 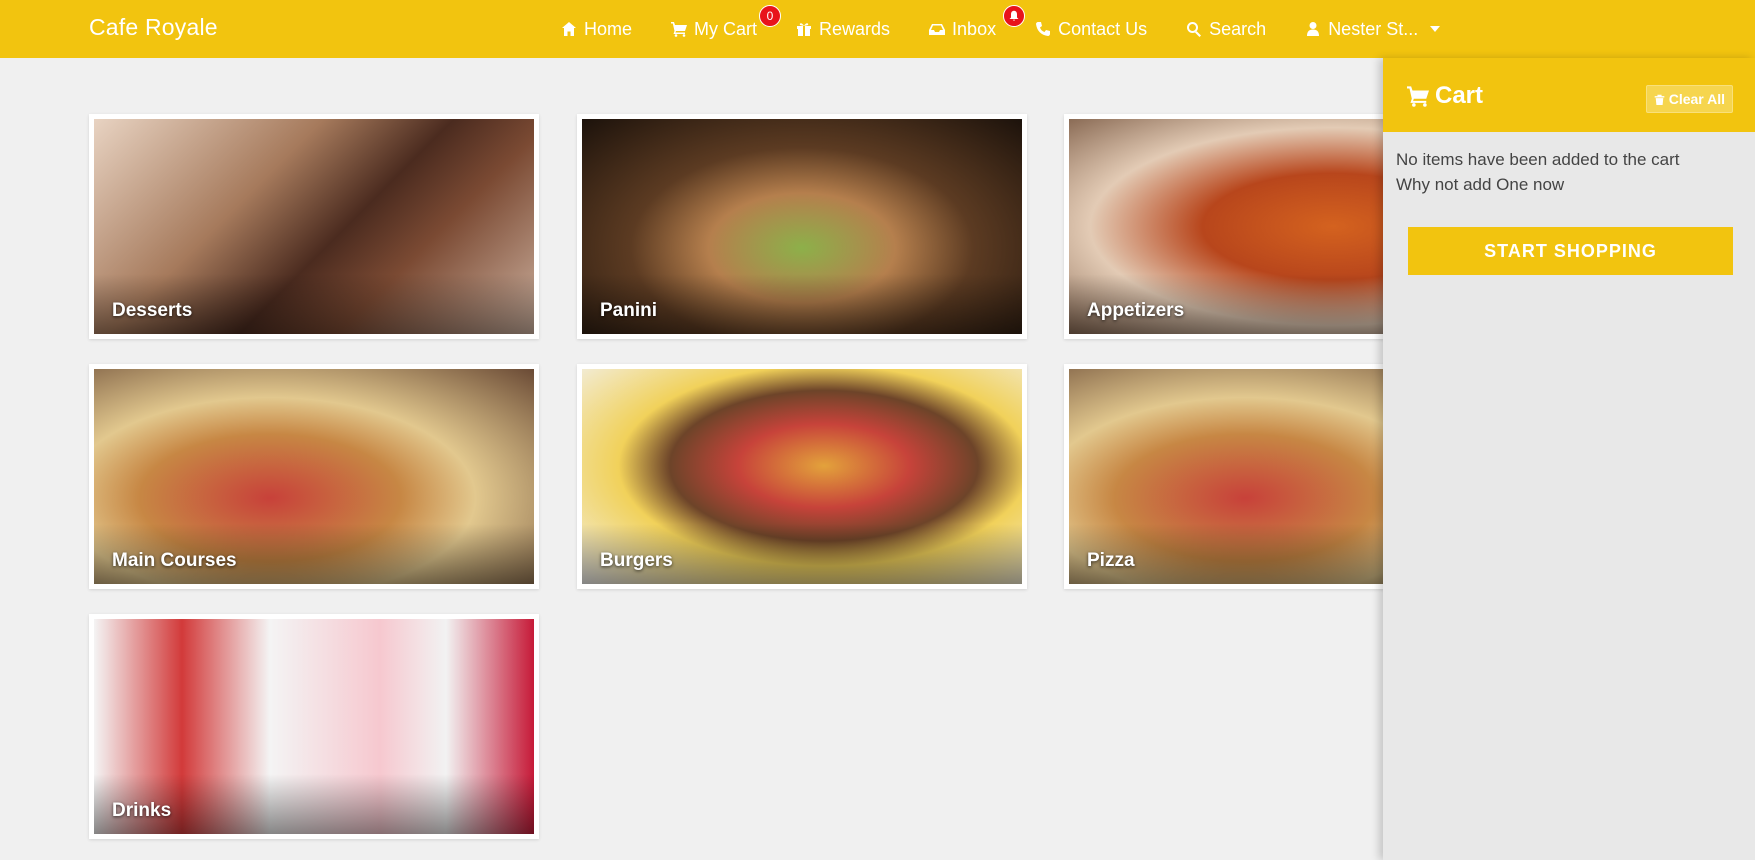 What do you see at coordinates (629, 310) in the screenshot?
I see `category-label: Panini` at bounding box center [629, 310].